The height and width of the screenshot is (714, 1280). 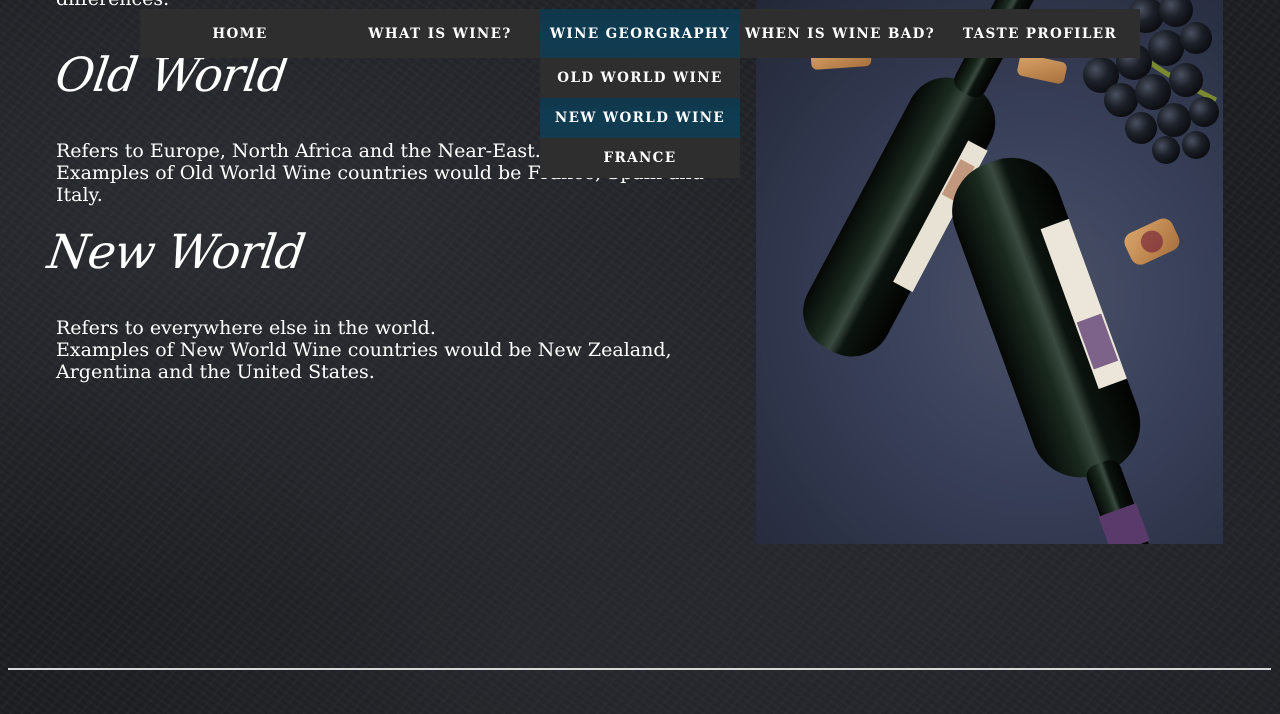 What do you see at coordinates (640, 78) in the screenshot?
I see `dropdown-old-world-wine: OLD WORLD WINE` at bounding box center [640, 78].